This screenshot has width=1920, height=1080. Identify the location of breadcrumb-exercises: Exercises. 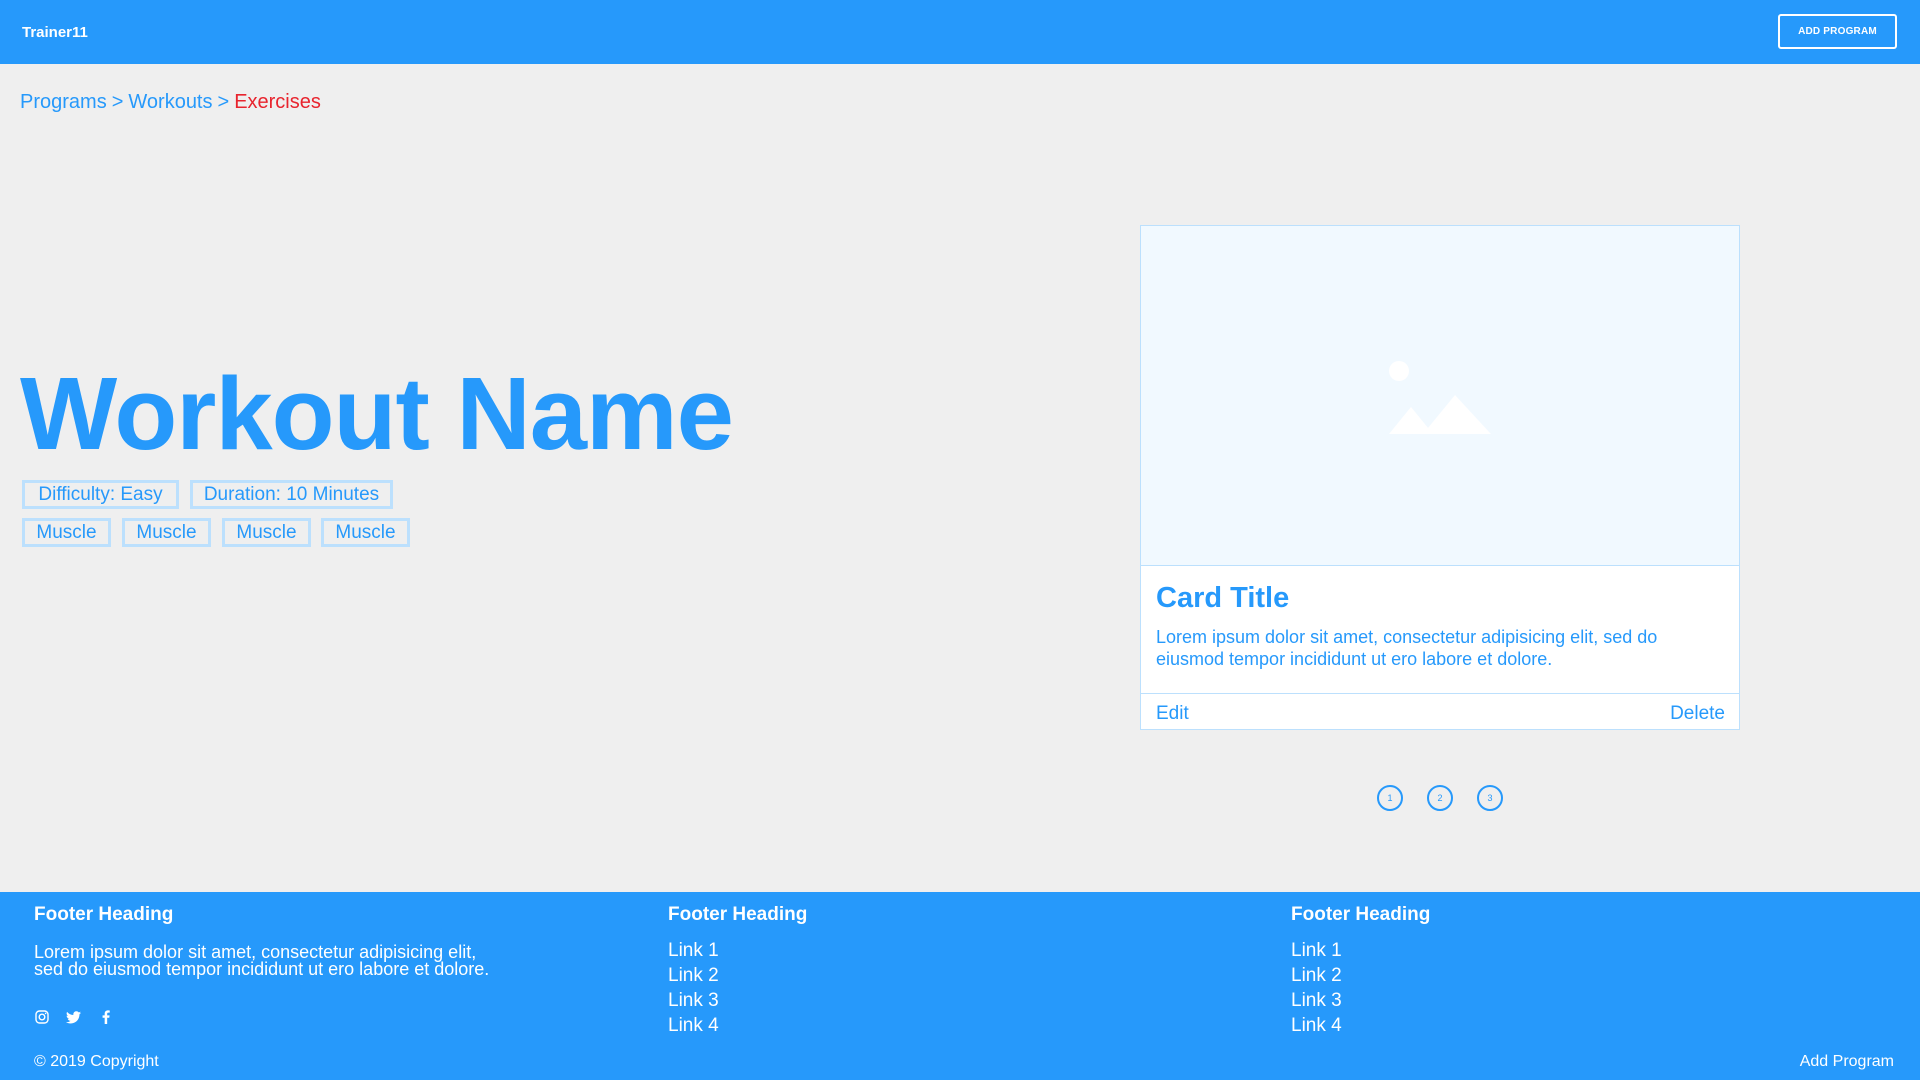
(277, 102).